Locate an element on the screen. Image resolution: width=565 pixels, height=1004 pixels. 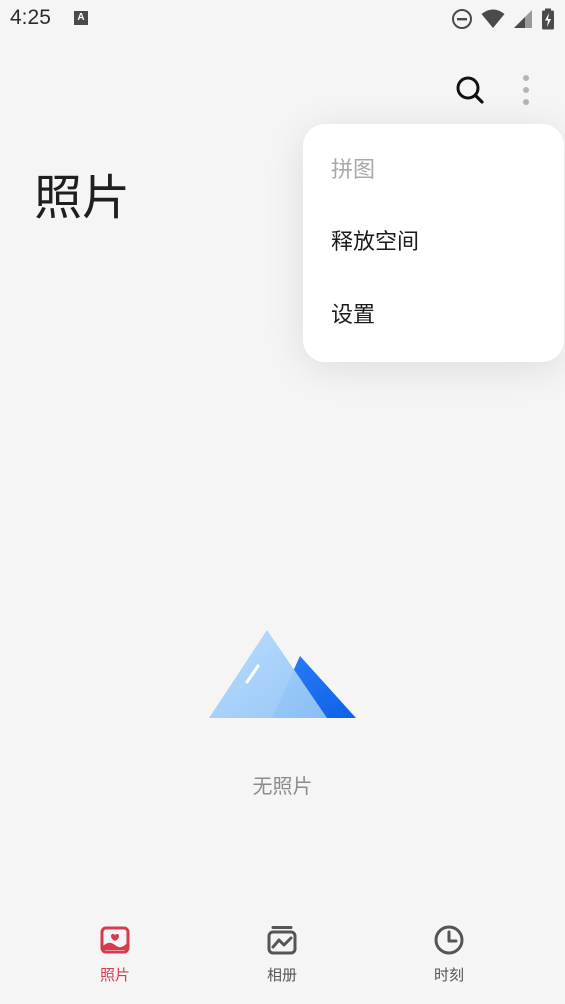
search-icon is located at coordinates (470, 90).